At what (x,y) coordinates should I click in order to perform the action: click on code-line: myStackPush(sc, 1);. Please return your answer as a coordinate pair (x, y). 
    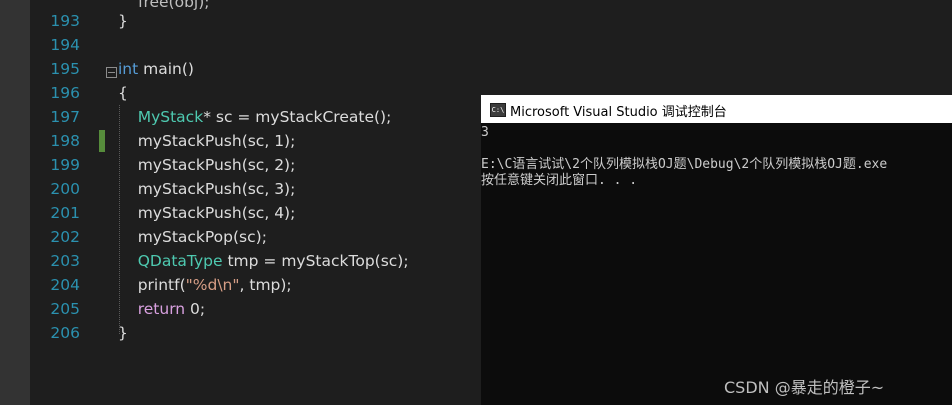
    Looking at the image, I should click on (207, 141).